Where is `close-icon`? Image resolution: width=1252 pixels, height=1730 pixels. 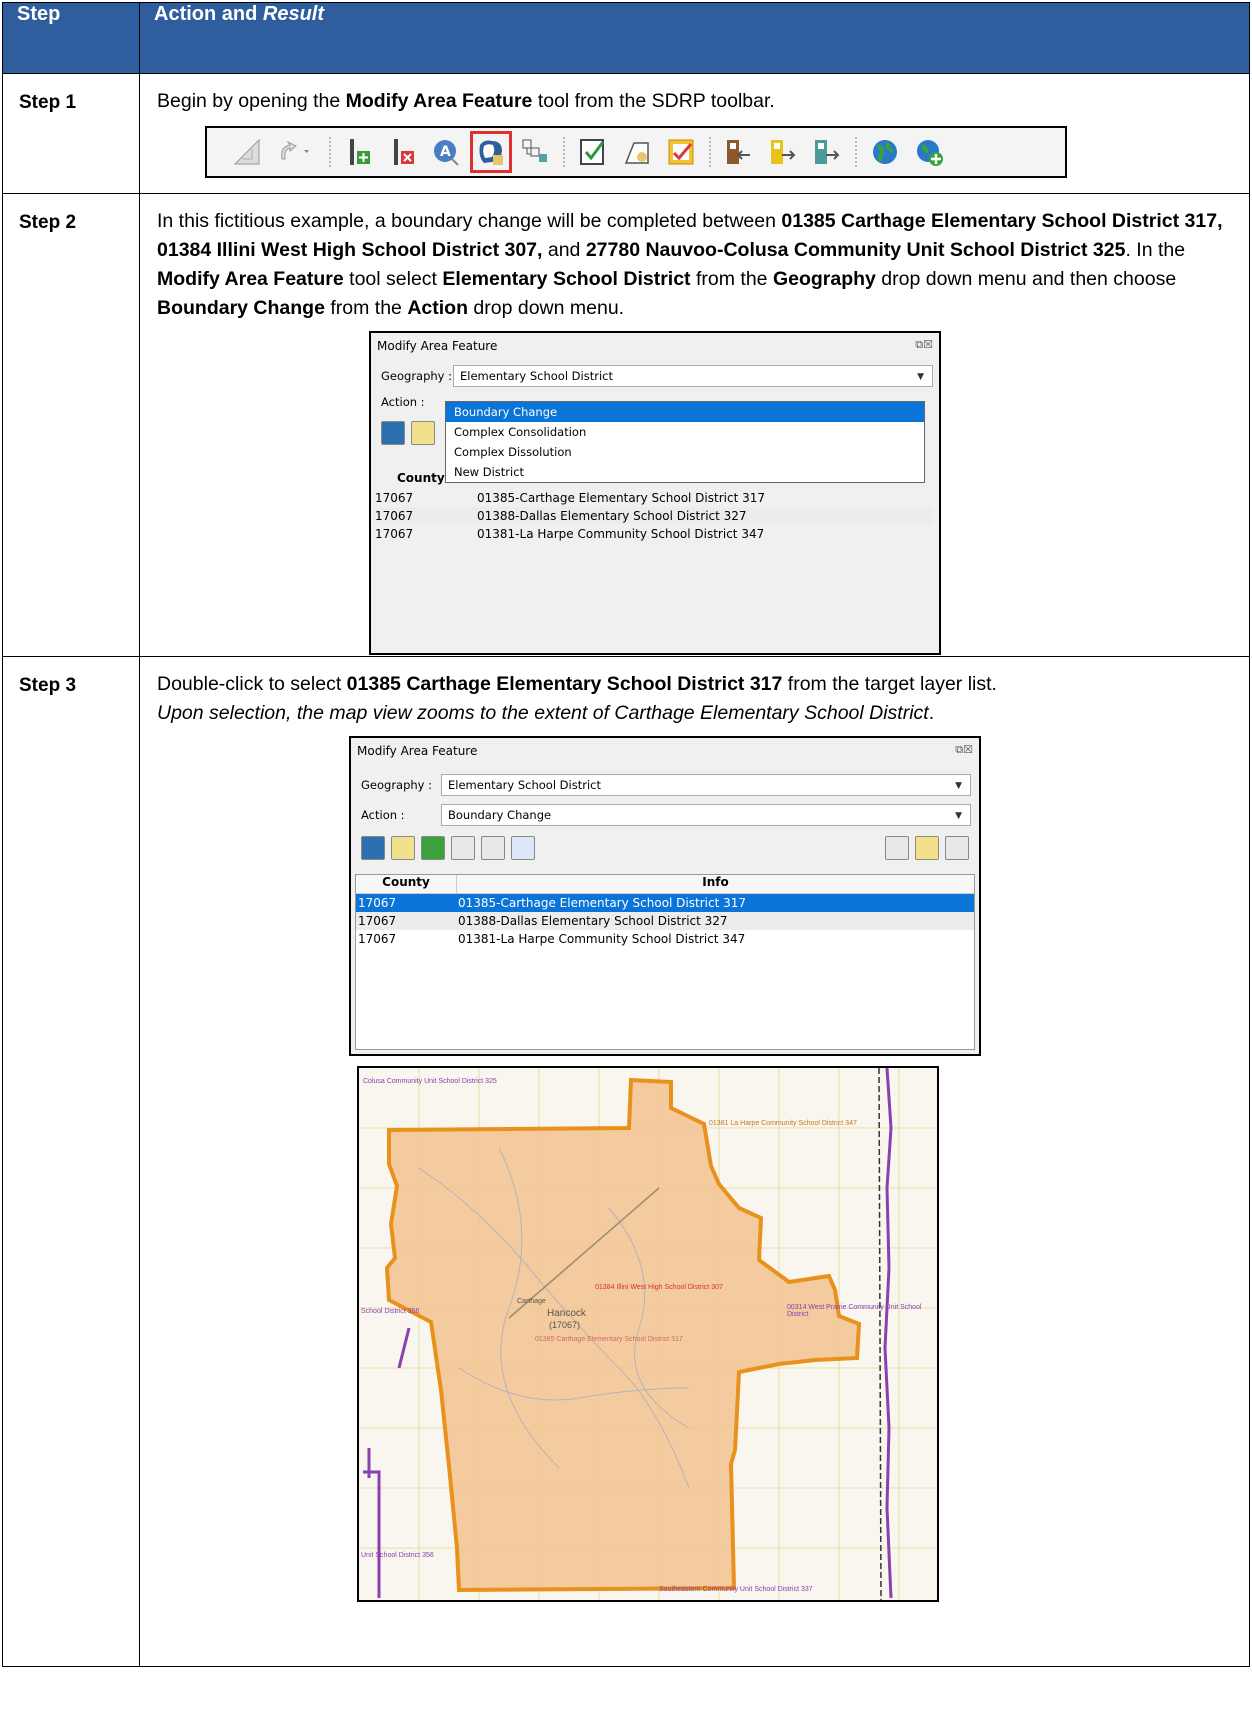 close-icon is located at coordinates (957, 848).